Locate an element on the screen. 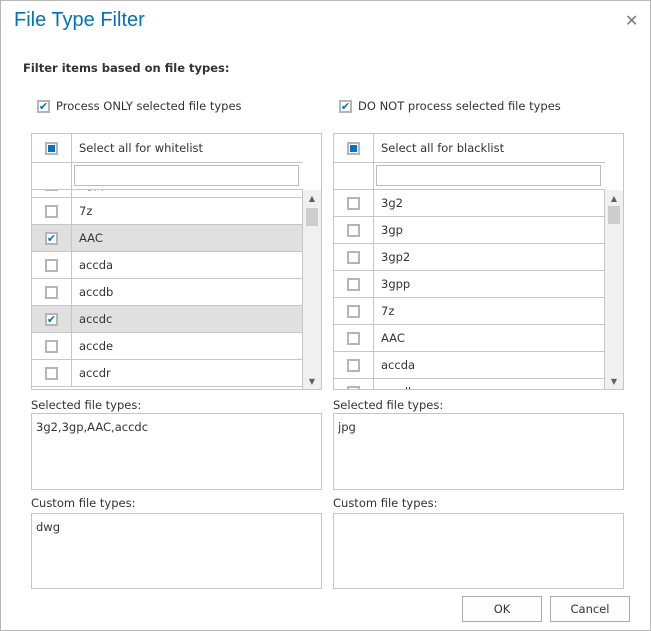  whitelist-selected-field: 3g2,3gp,AAC,accdc is located at coordinates (176, 451).